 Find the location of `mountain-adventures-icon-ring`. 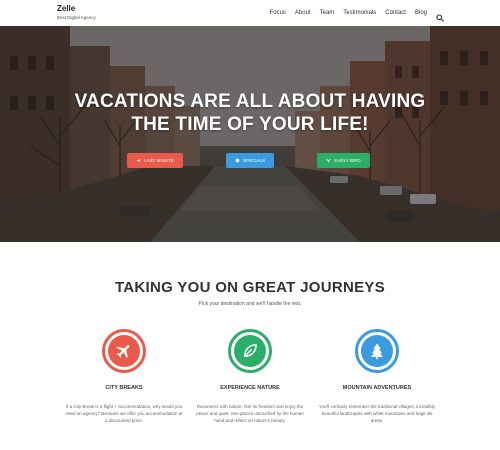

mountain-adventures-icon-ring is located at coordinates (377, 351).